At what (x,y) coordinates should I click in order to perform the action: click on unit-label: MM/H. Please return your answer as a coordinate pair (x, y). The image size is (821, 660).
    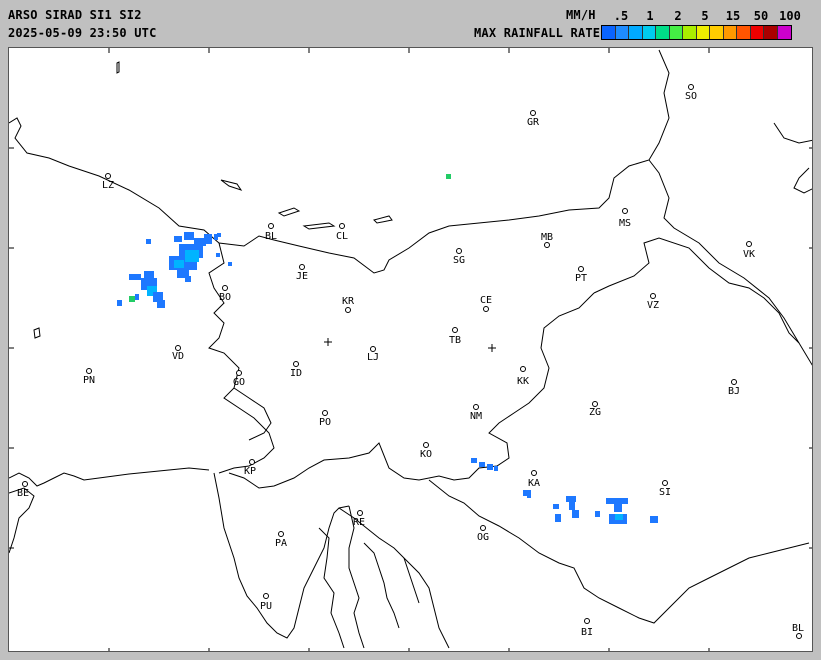
    Looking at the image, I should click on (581, 15).